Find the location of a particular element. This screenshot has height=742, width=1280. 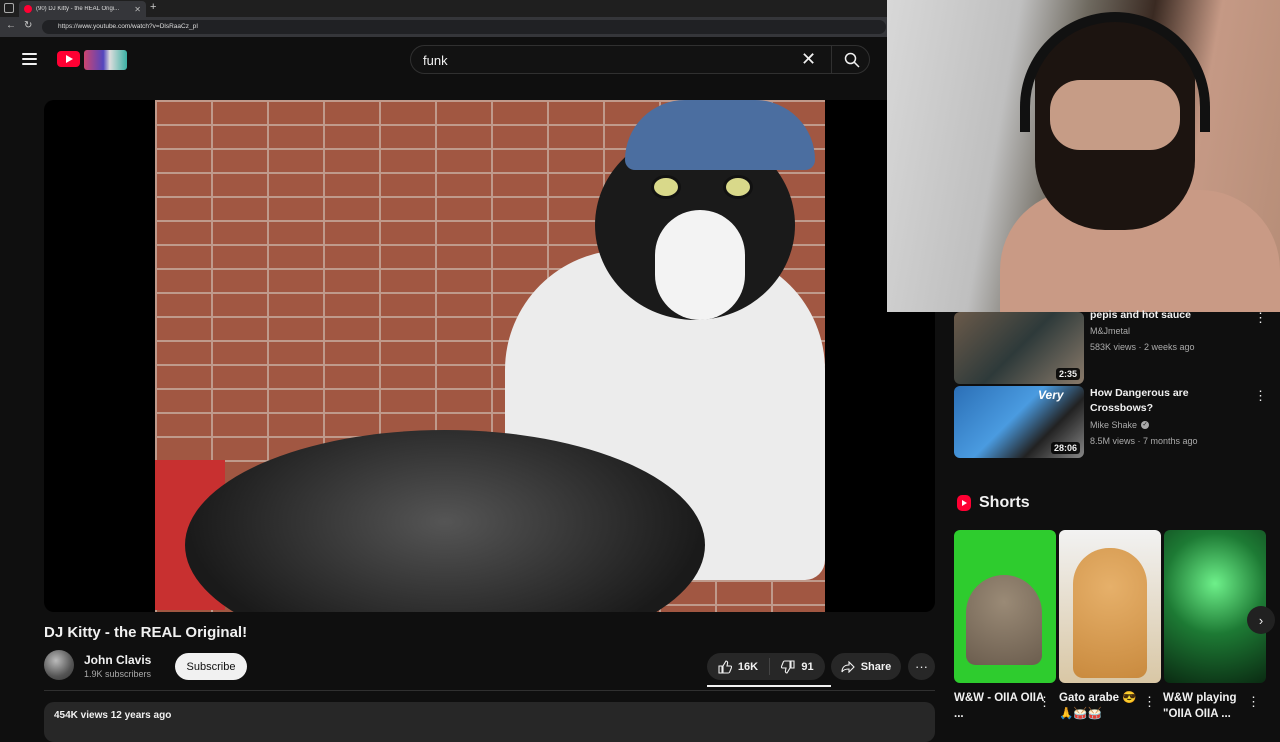

subscriber-count: 1.9K subscribers is located at coordinates (118, 674).